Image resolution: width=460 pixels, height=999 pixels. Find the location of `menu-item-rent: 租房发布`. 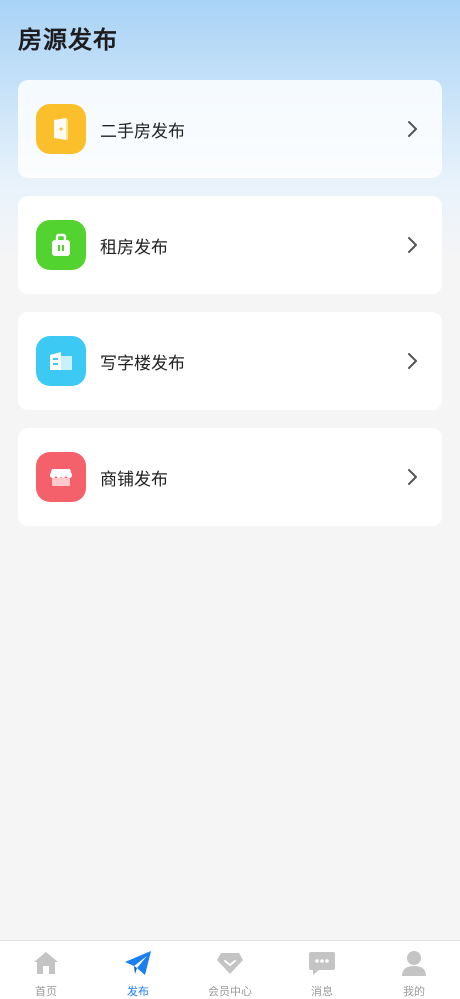

menu-item-rent: 租房发布 is located at coordinates (230, 245).